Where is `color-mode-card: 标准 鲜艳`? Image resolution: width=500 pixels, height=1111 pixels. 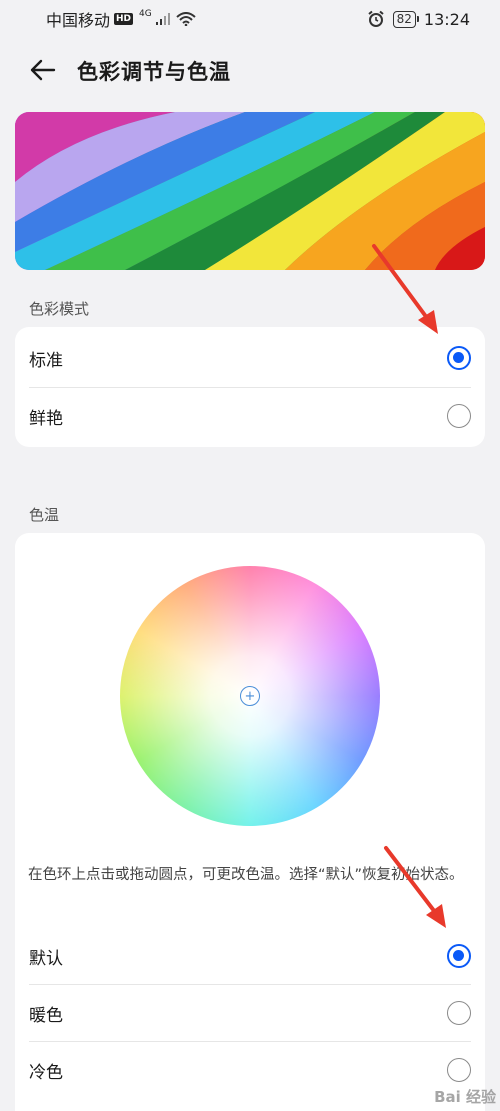 color-mode-card: 标准 鲜艳 is located at coordinates (250, 387).